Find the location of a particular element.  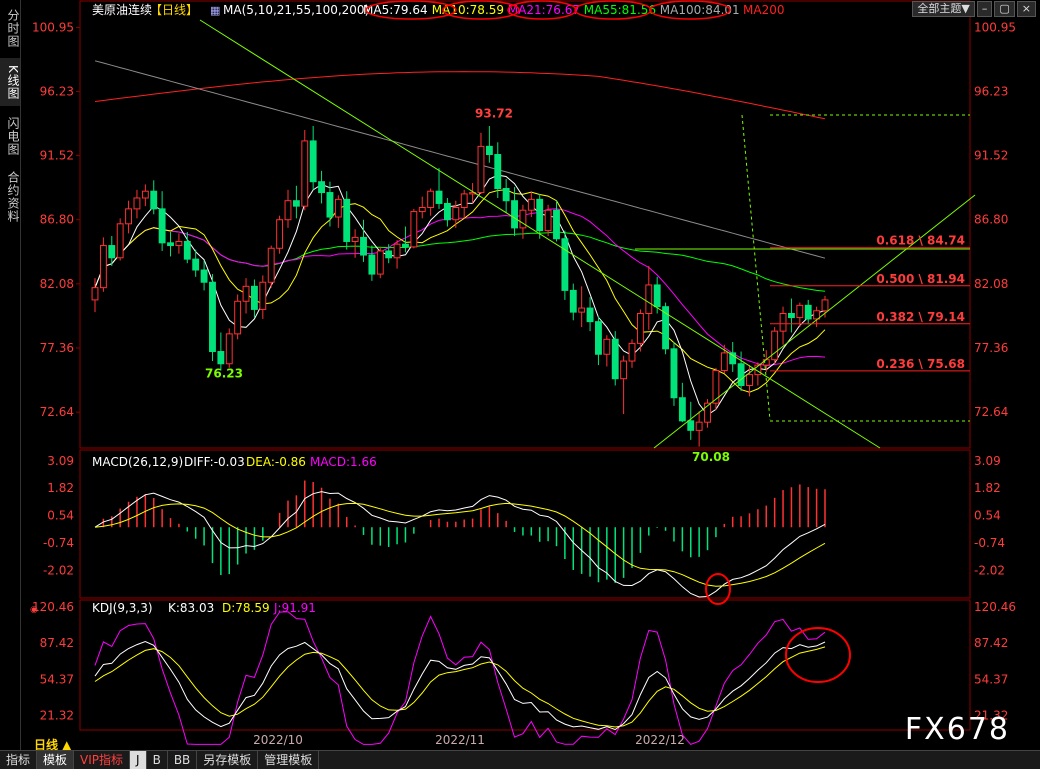

bottom-tab-5: BB is located at coordinates (183, 760).